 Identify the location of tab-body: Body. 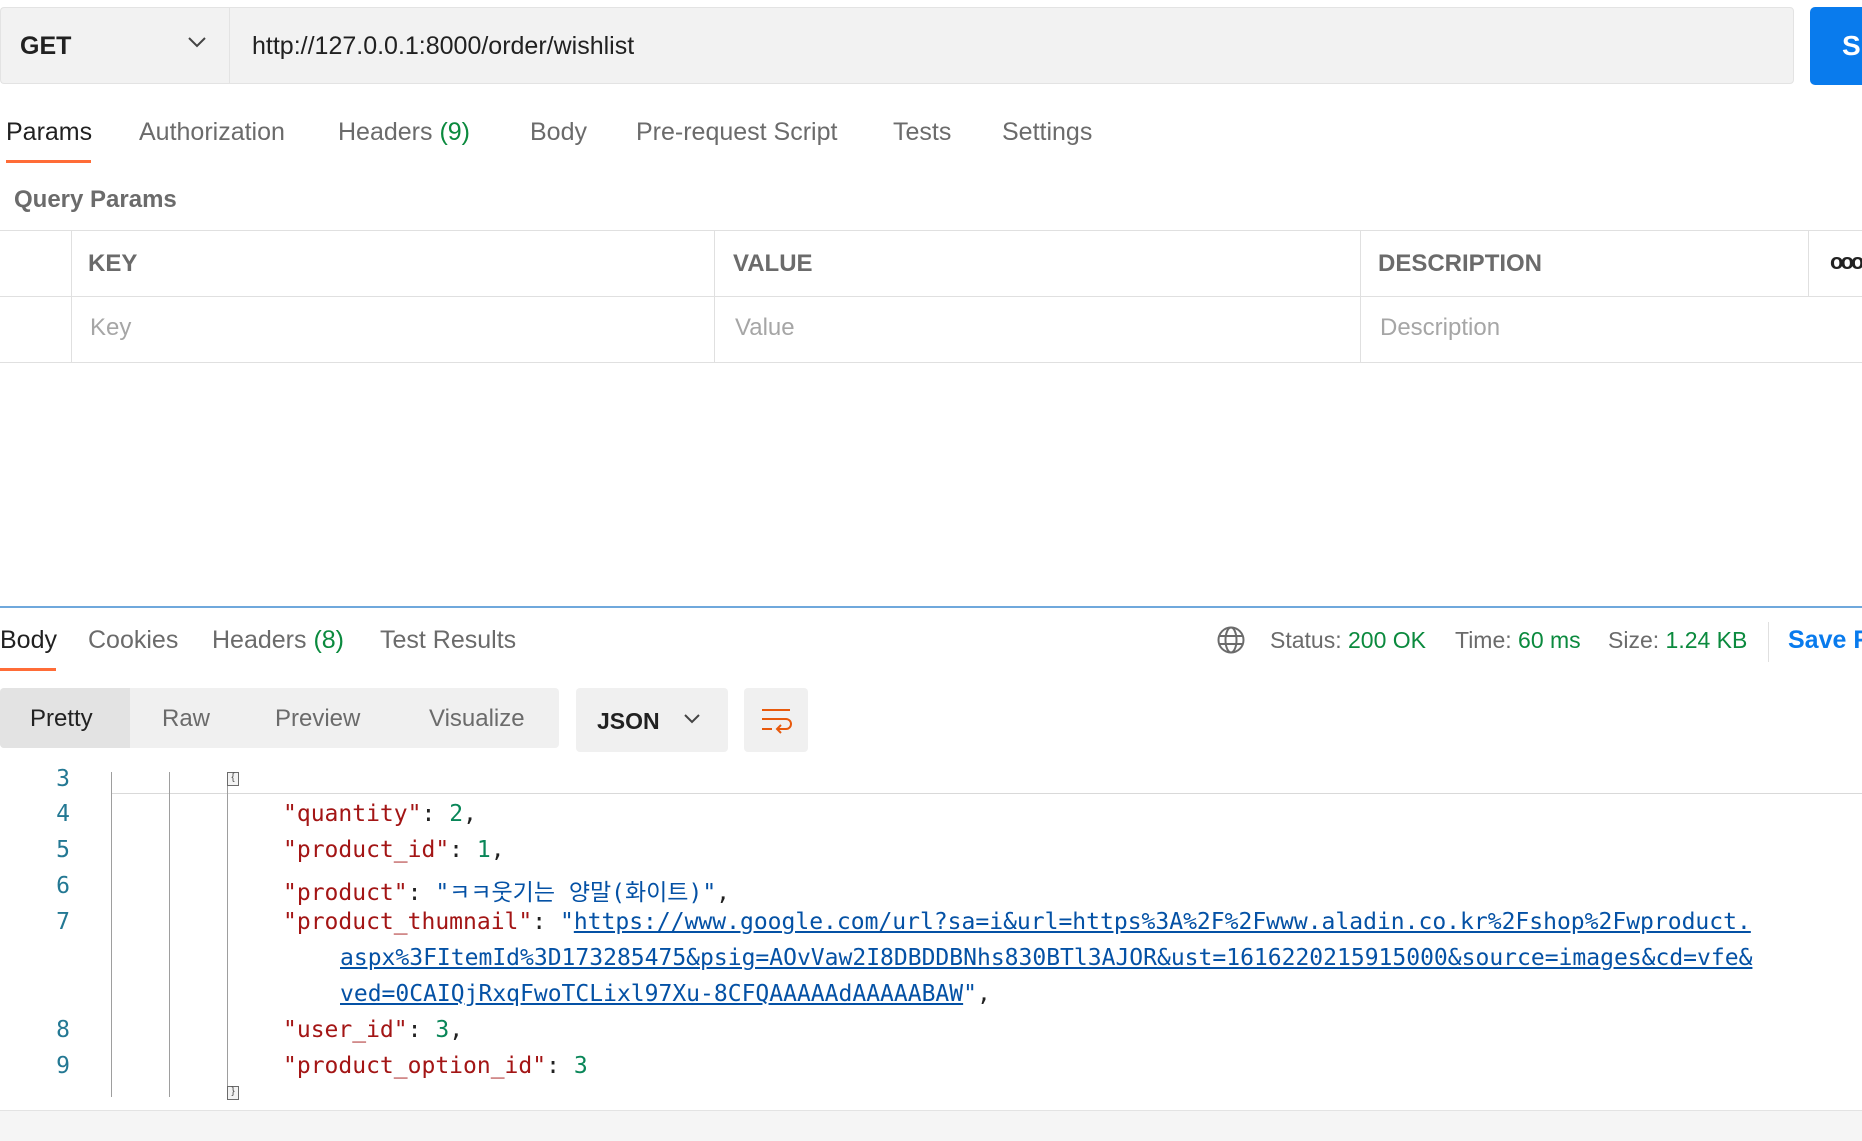
(558, 132).